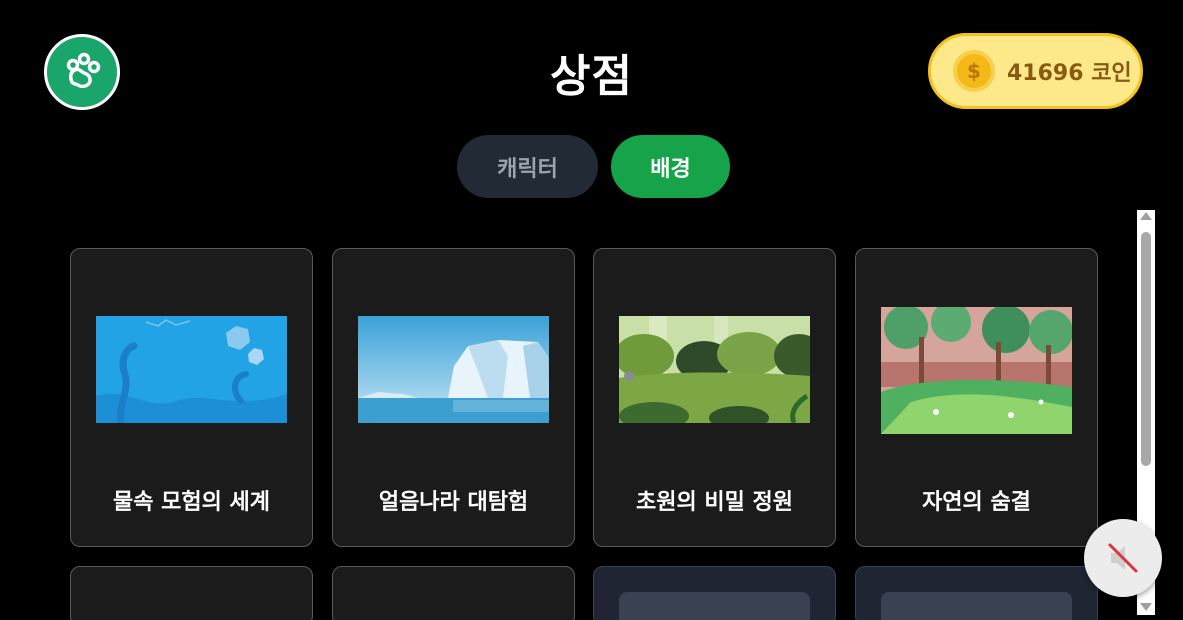  Describe the element at coordinates (976, 370) in the screenshot. I see `forest-thumbnail` at that location.